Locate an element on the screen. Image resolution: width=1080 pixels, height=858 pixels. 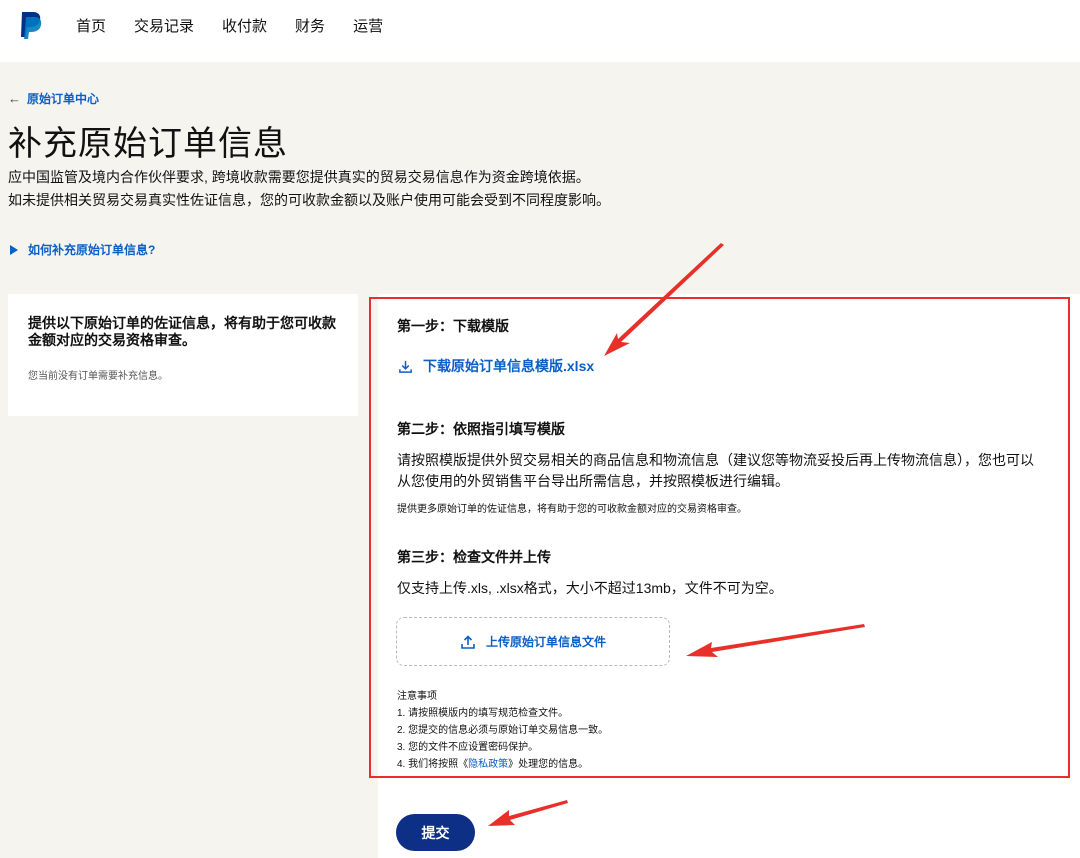
nav-item-operations: 运营 is located at coordinates (368, 25).